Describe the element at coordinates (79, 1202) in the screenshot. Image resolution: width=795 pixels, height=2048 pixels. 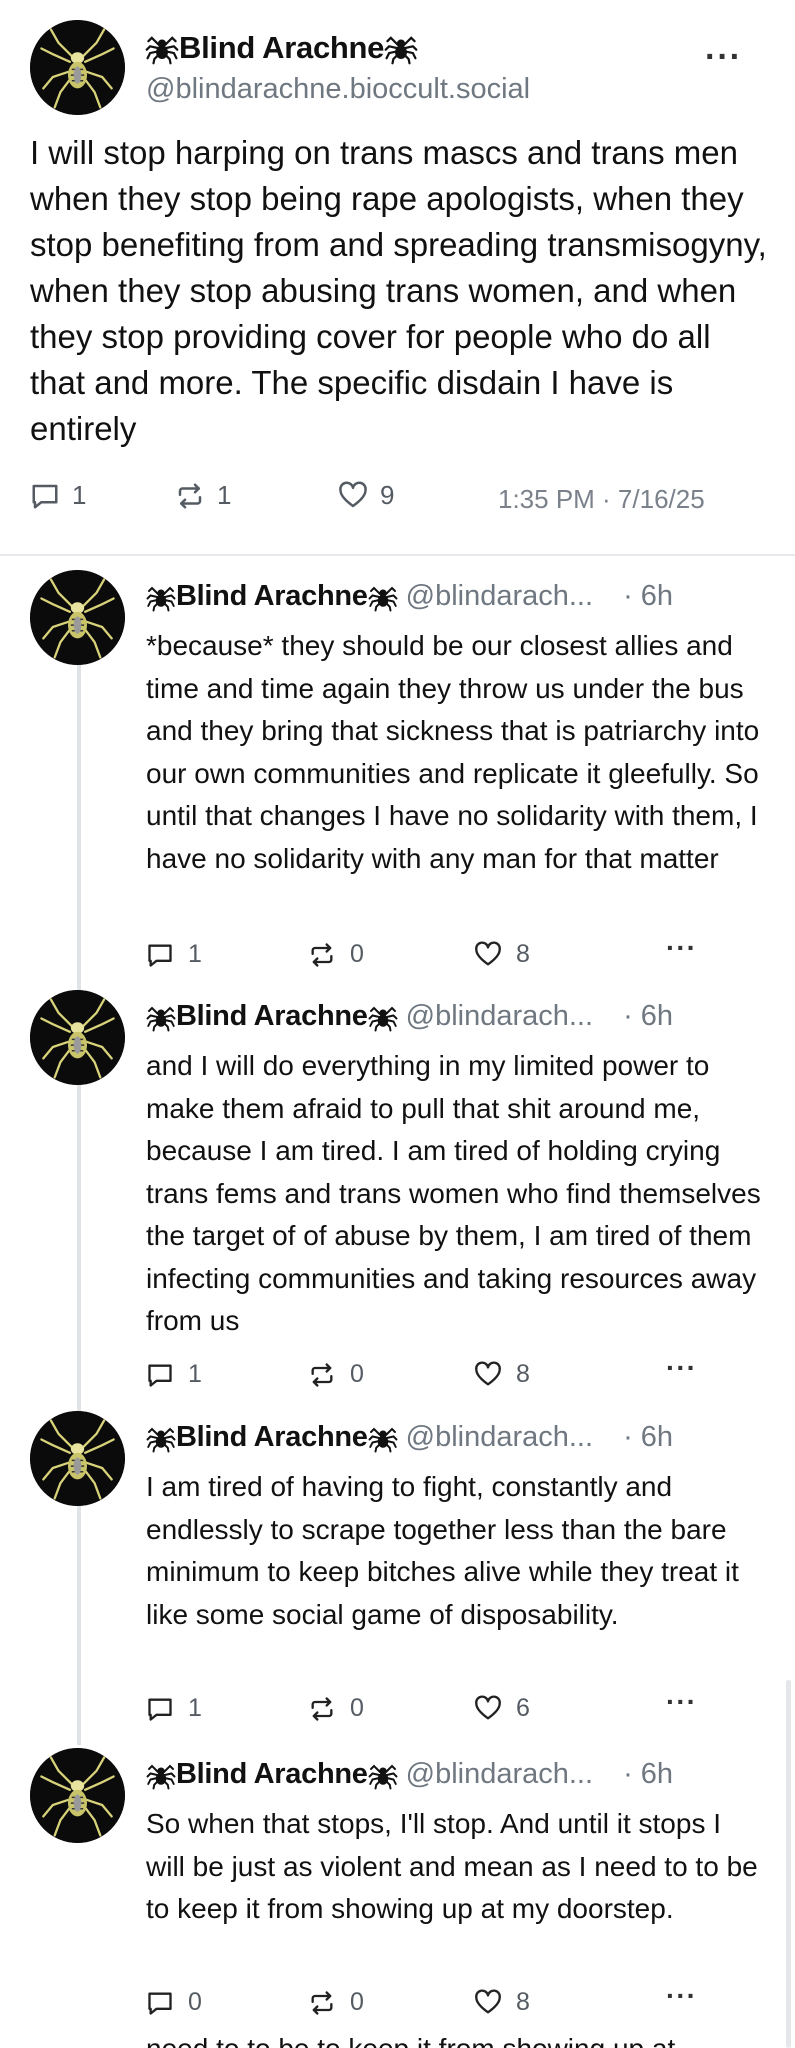
I see `thread-line` at that location.